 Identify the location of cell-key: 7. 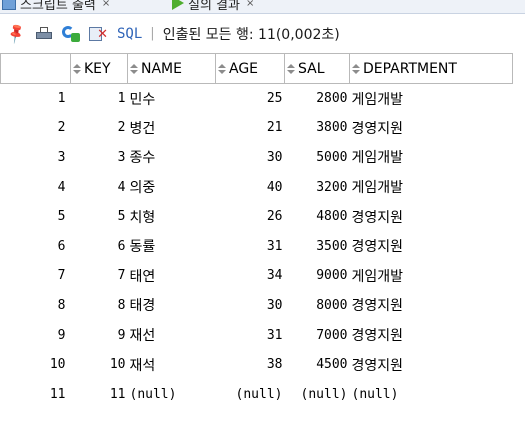
(99, 276).